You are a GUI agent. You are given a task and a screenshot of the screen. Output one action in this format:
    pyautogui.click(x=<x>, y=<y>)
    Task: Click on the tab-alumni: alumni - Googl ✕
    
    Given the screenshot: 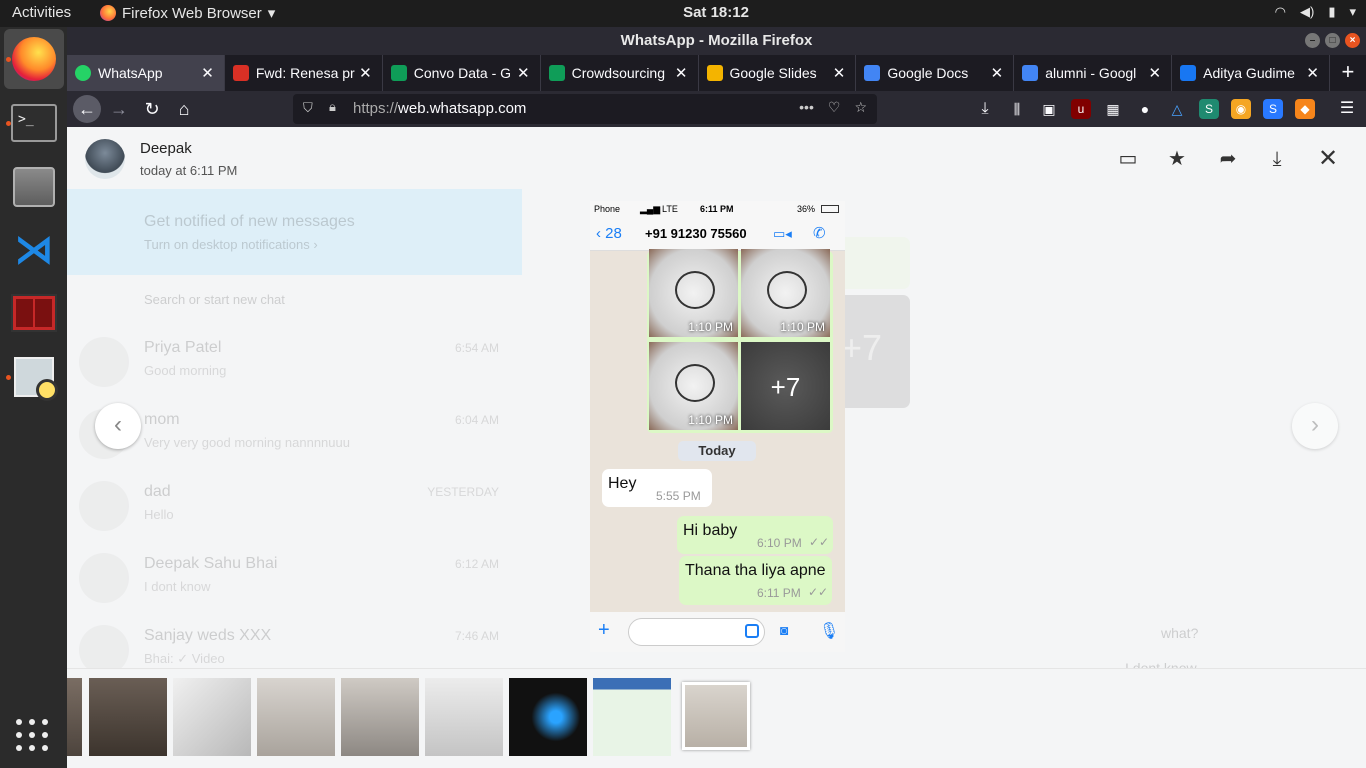 What is the action you would take?
    pyautogui.click(x=1093, y=73)
    